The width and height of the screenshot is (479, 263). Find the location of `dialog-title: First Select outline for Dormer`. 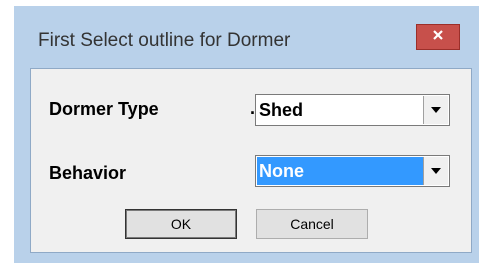

dialog-title: First Select outline for Dormer is located at coordinates (164, 40).